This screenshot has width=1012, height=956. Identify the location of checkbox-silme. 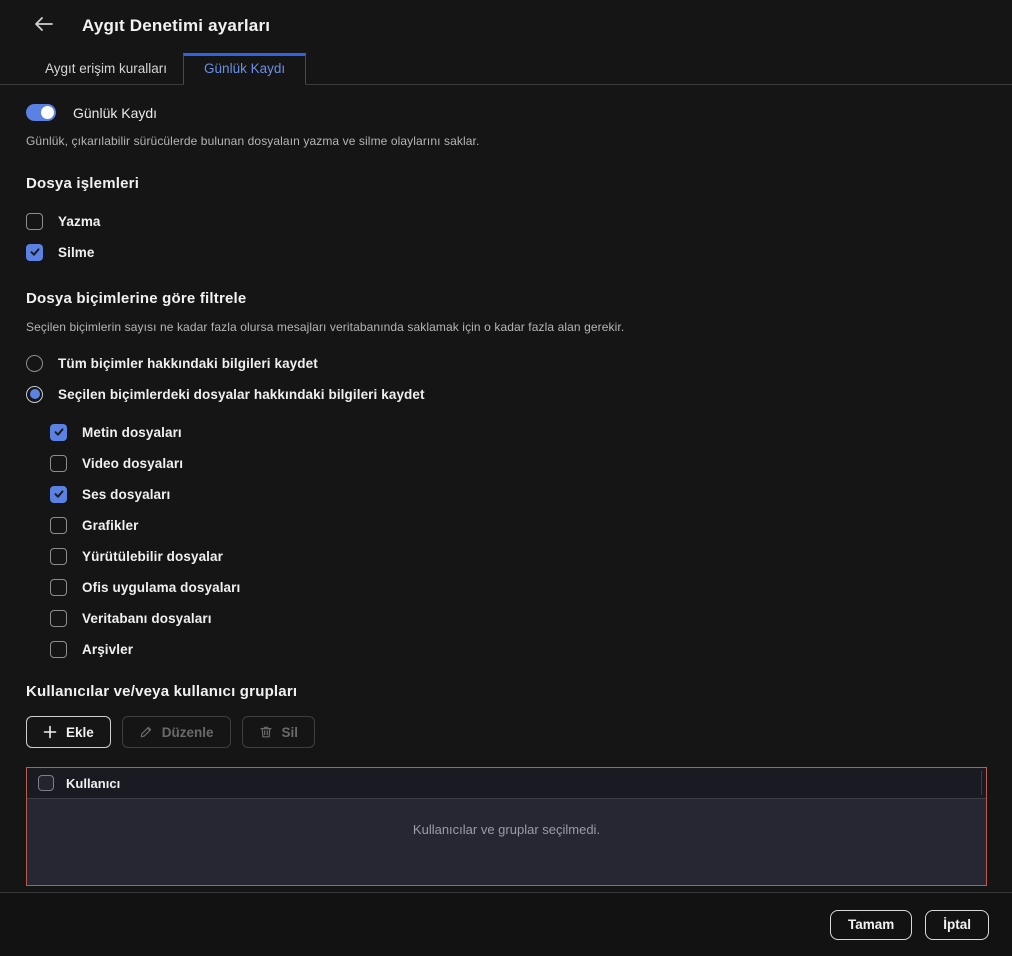
(34, 252).